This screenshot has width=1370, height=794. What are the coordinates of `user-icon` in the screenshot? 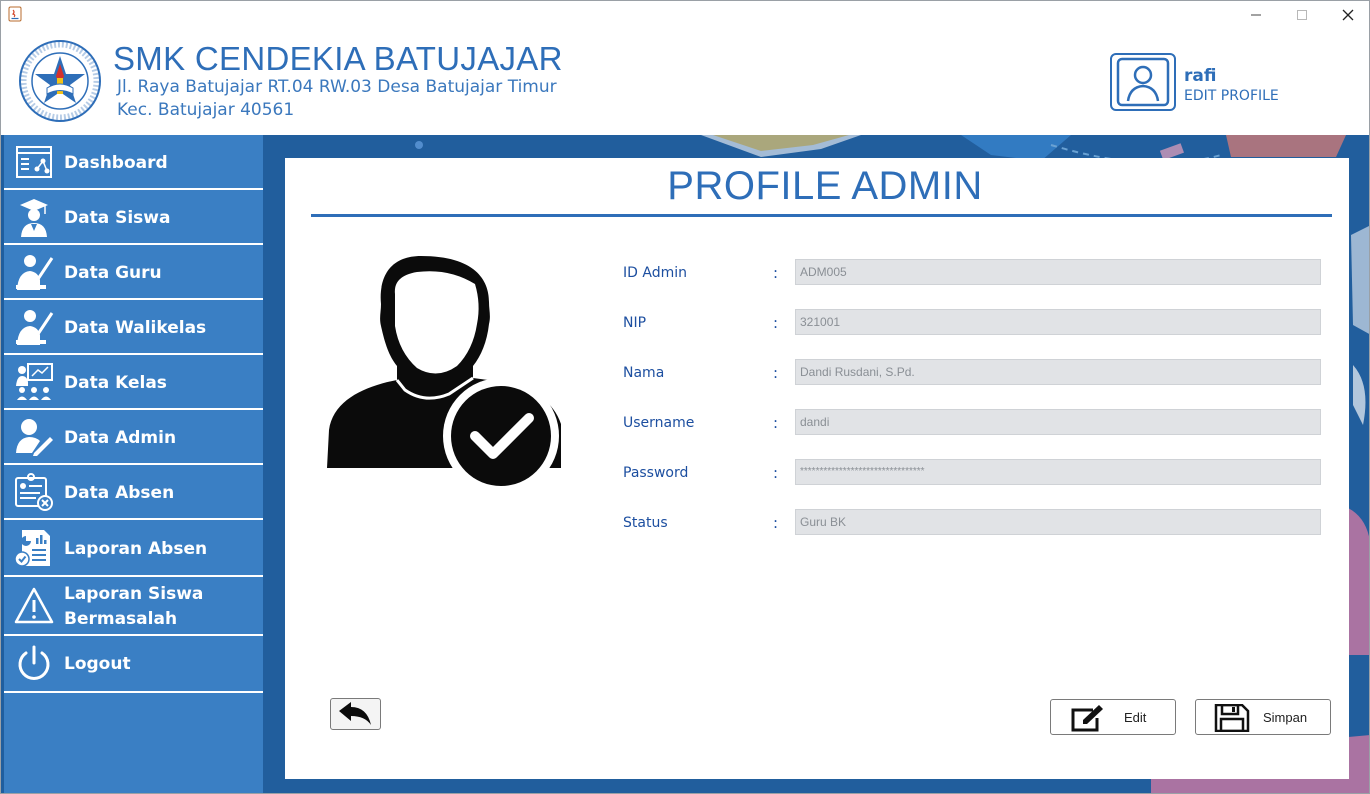 It's located at (1143, 82).